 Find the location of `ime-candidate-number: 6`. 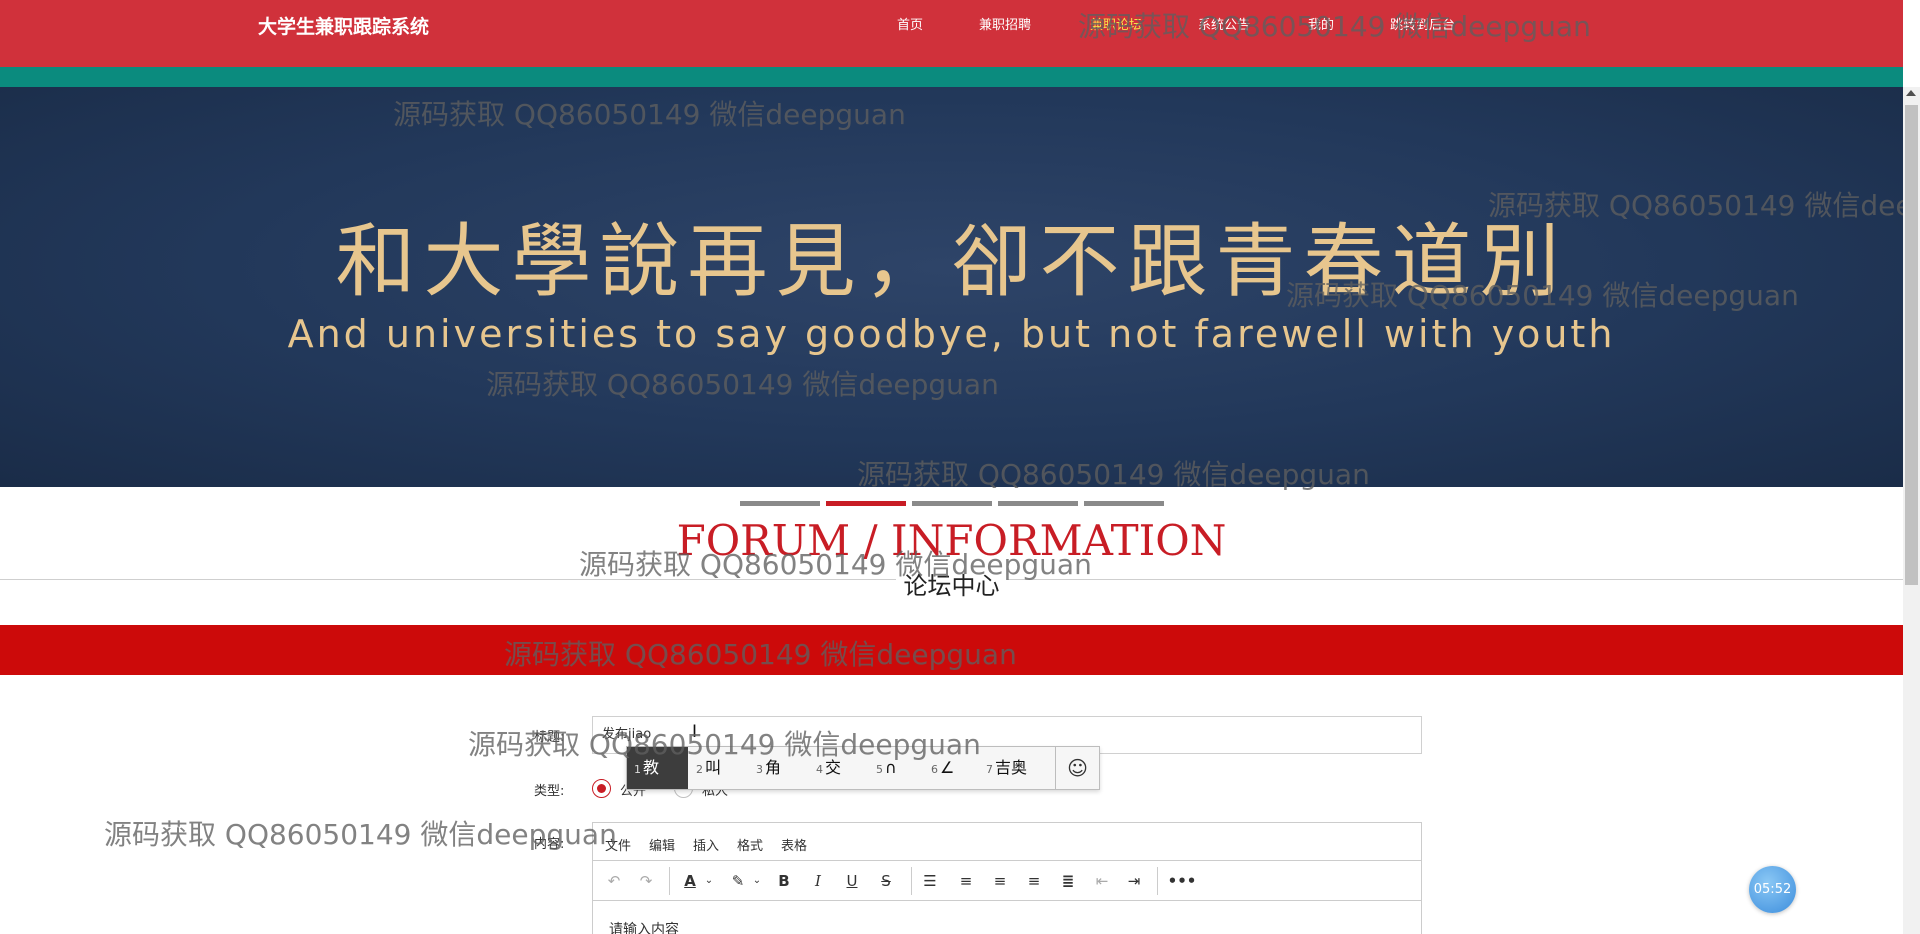

ime-candidate-number: 6 is located at coordinates (934, 769).